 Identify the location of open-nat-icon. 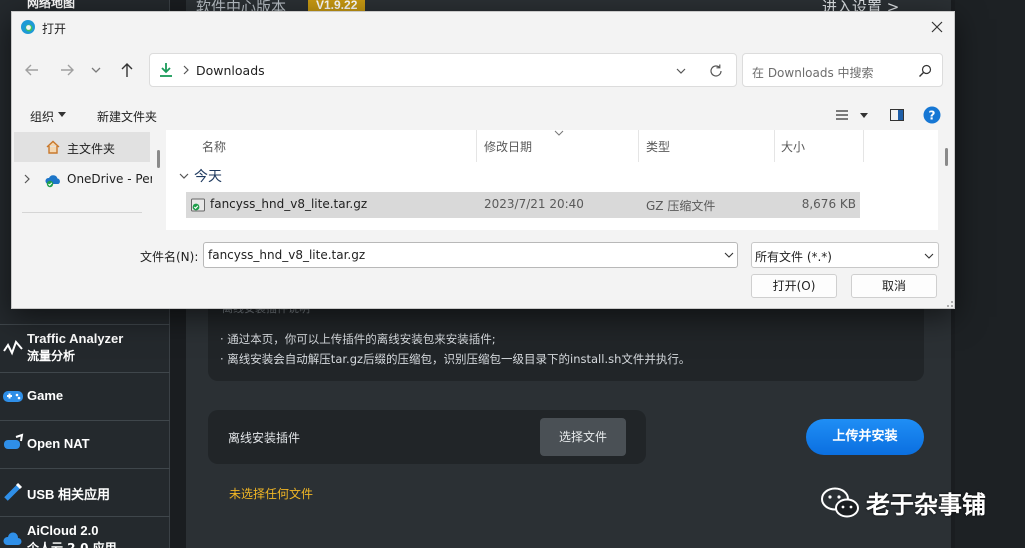
(14, 441).